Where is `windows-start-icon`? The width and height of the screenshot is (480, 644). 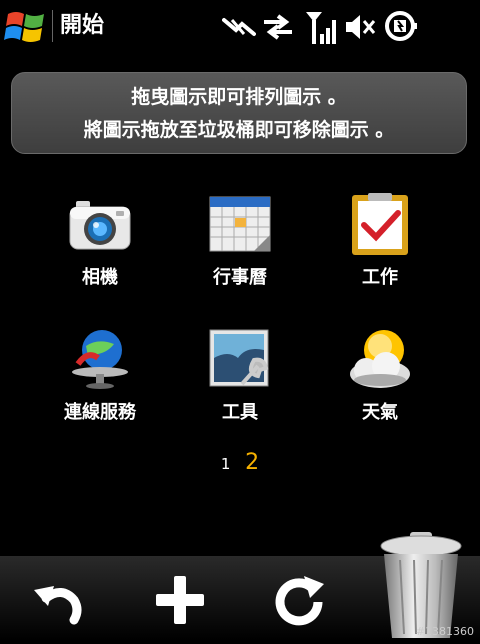
windows-start-icon is located at coordinates (24, 27).